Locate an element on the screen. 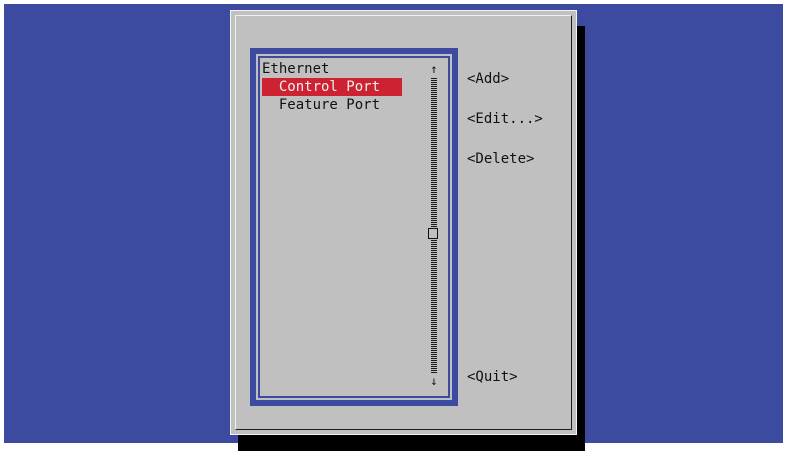 The width and height of the screenshot is (787, 451). delete-button: <Delete> is located at coordinates (500, 159).